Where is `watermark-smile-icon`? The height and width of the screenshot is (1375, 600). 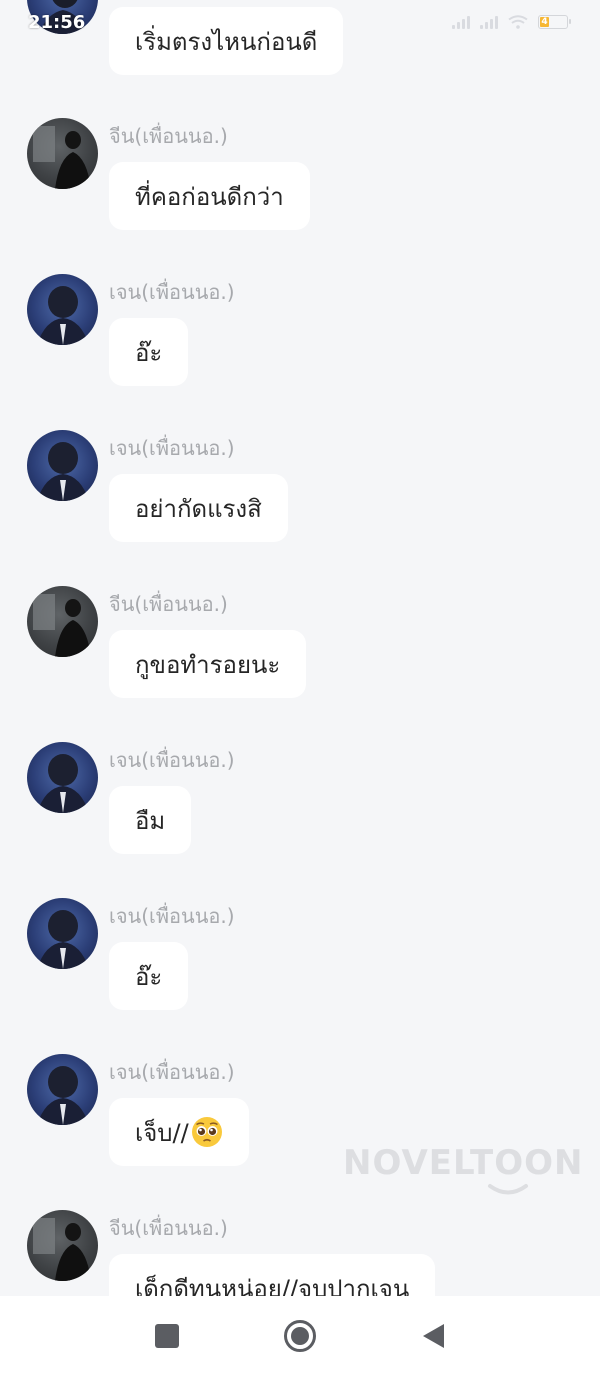 watermark-smile-icon is located at coordinates (508, 1189).